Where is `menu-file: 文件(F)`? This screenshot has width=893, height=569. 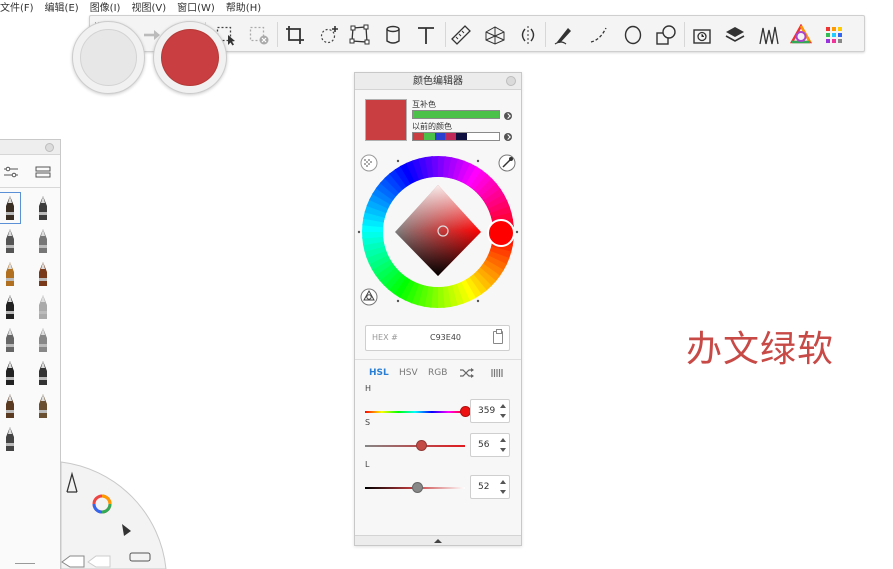 menu-file: 文件(F) is located at coordinates (17, 8).